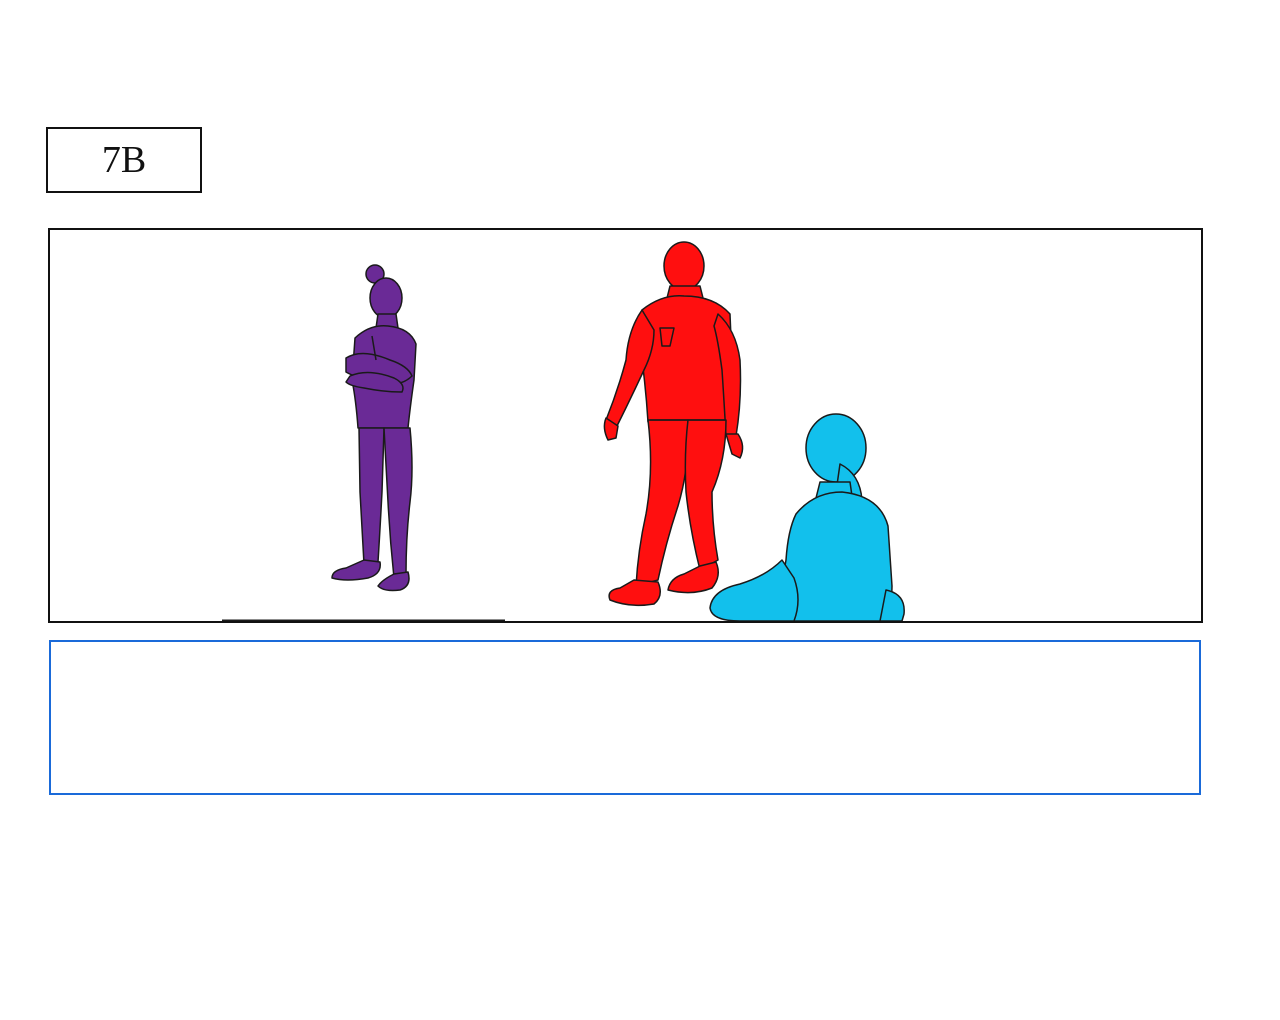  Describe the element at coordinates (673, 424) in the screenshot. I see `walking-figure` at that location.